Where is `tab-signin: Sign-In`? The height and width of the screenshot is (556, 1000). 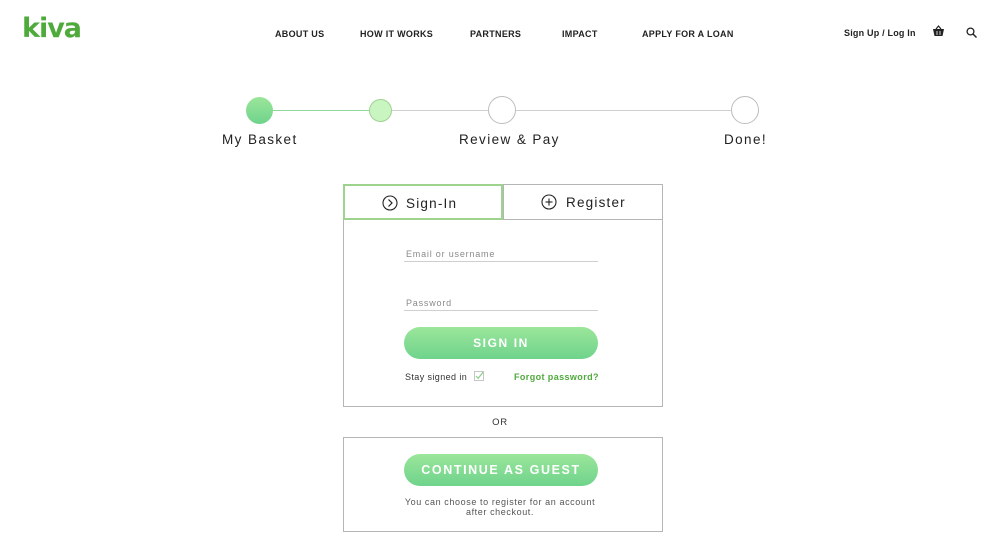 tab-signin: Sign-In is located at coordinates (423, 202).